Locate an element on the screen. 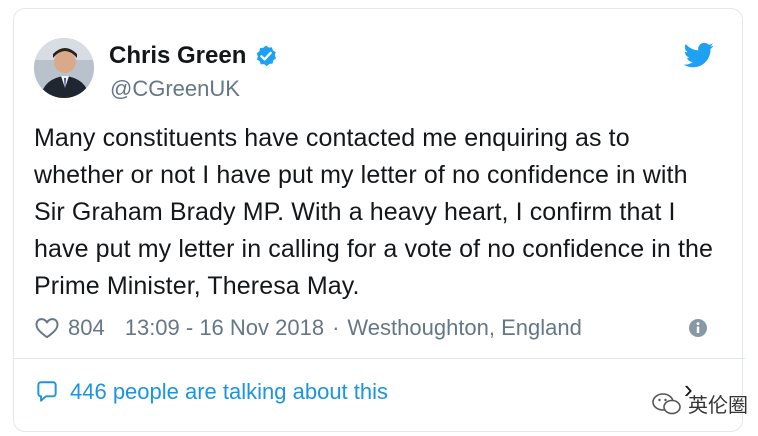 The height and width of the screenshot is (436, 758). speech-bubble-icon is located at coordinates (47, 391).